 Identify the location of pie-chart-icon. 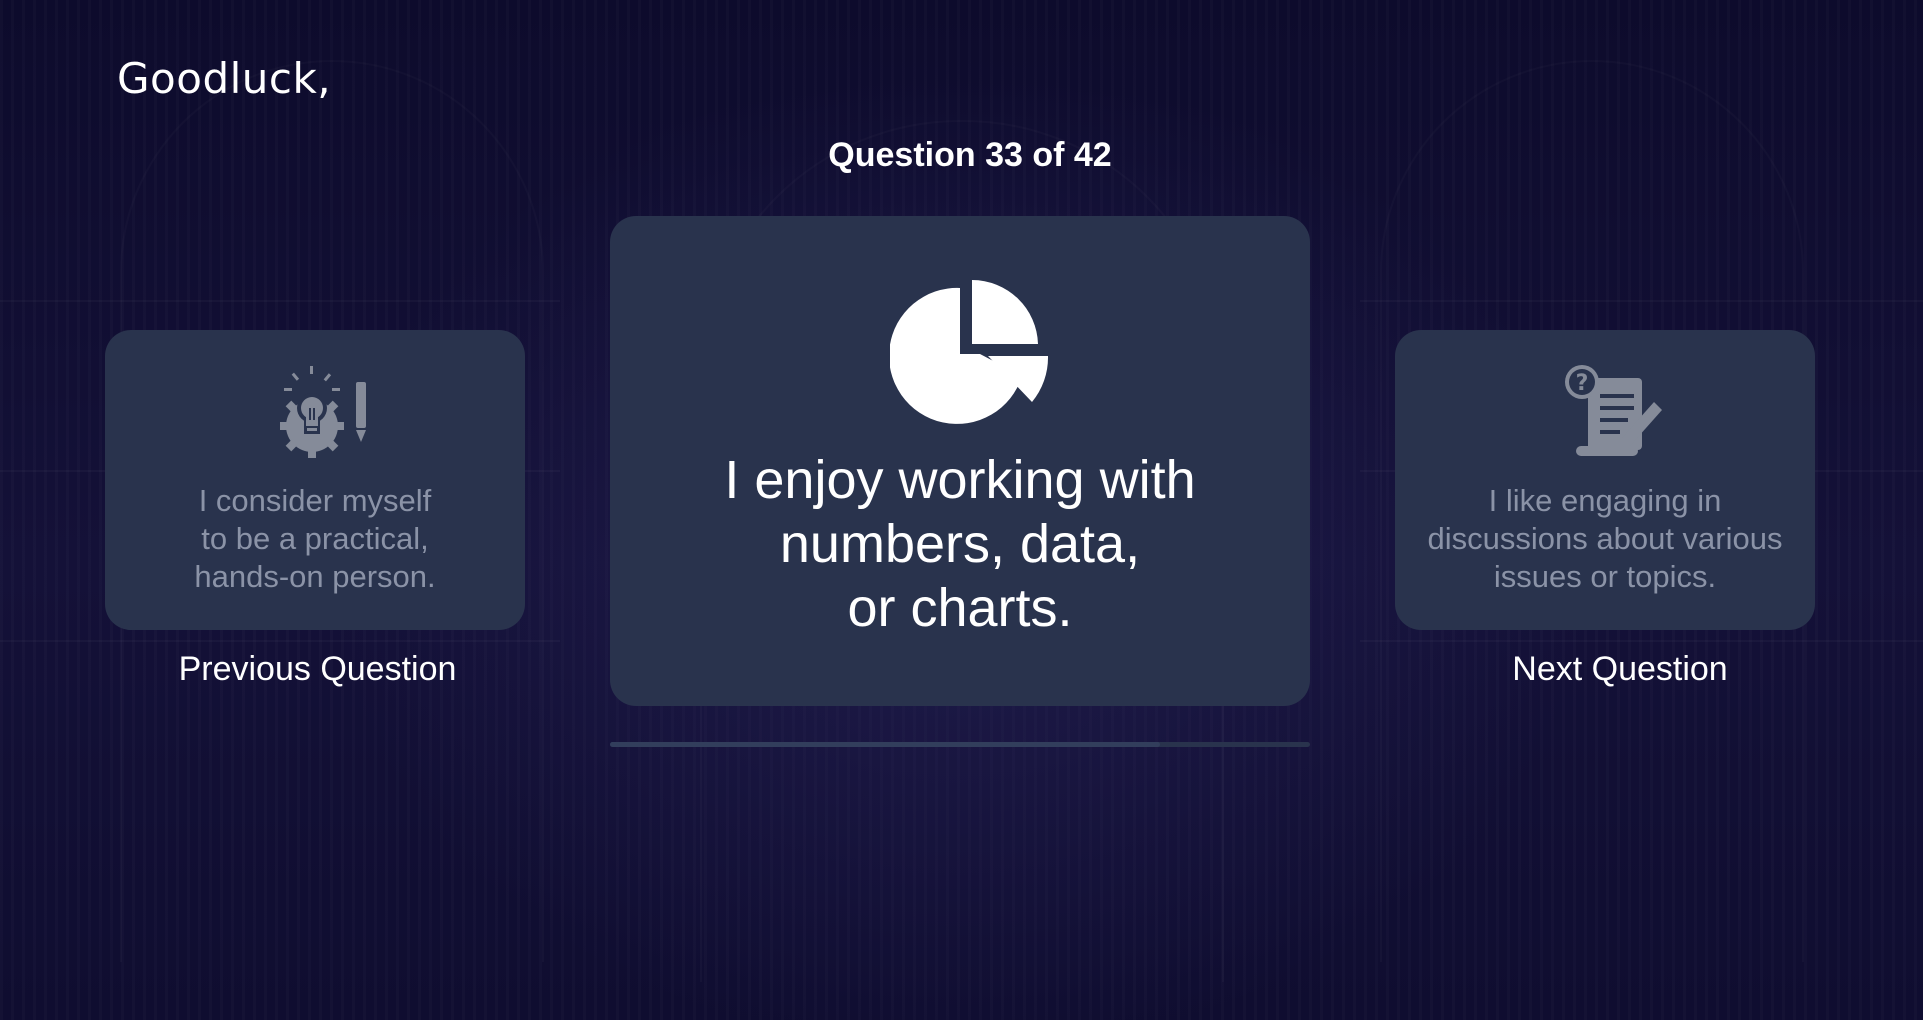
(969, 352).